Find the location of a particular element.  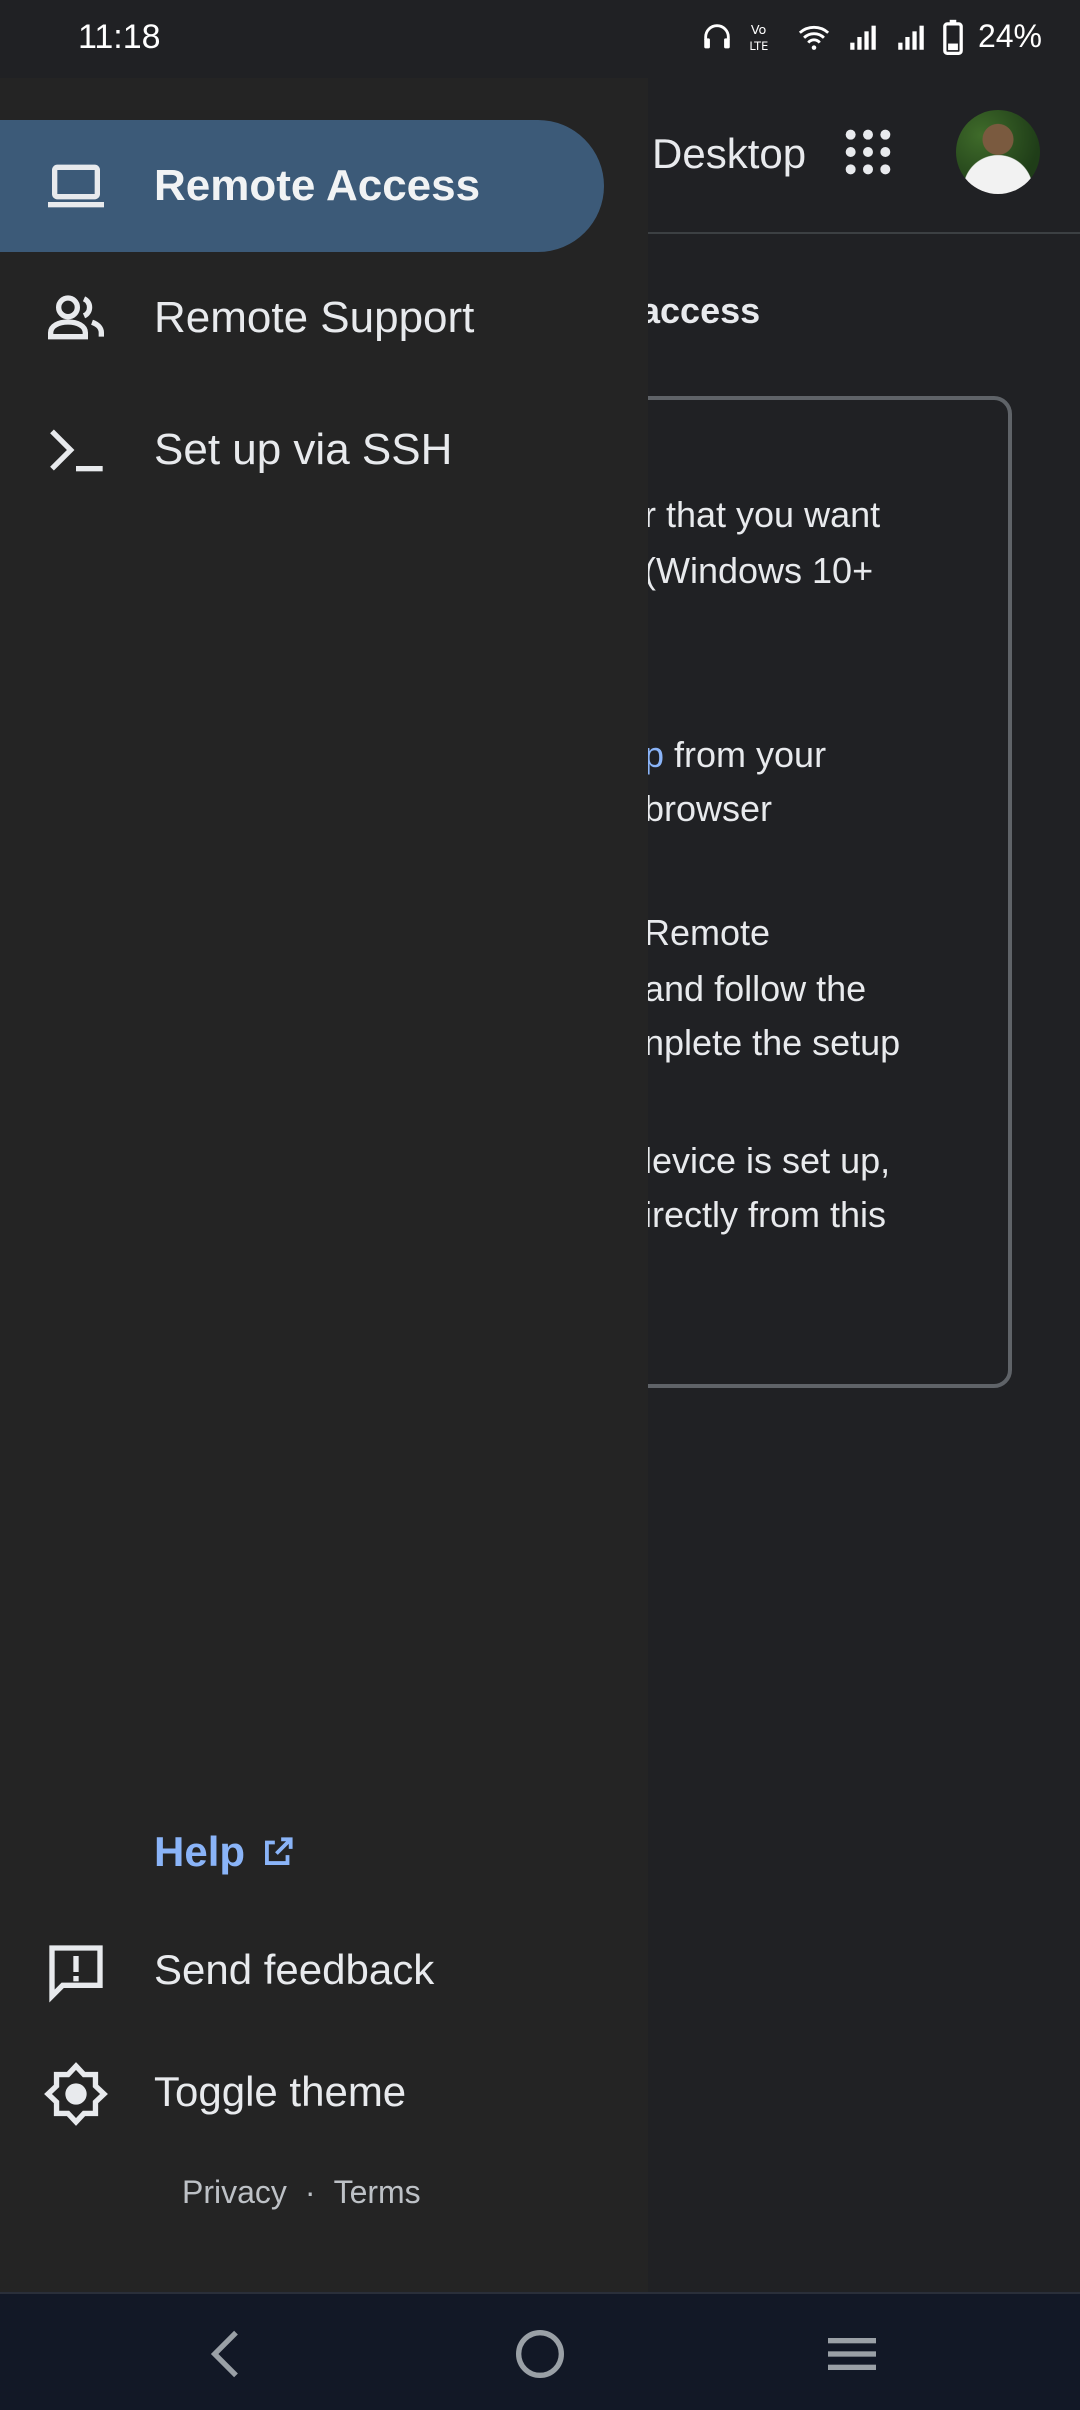

help-label: Help is located at coordinates (200, 1851).